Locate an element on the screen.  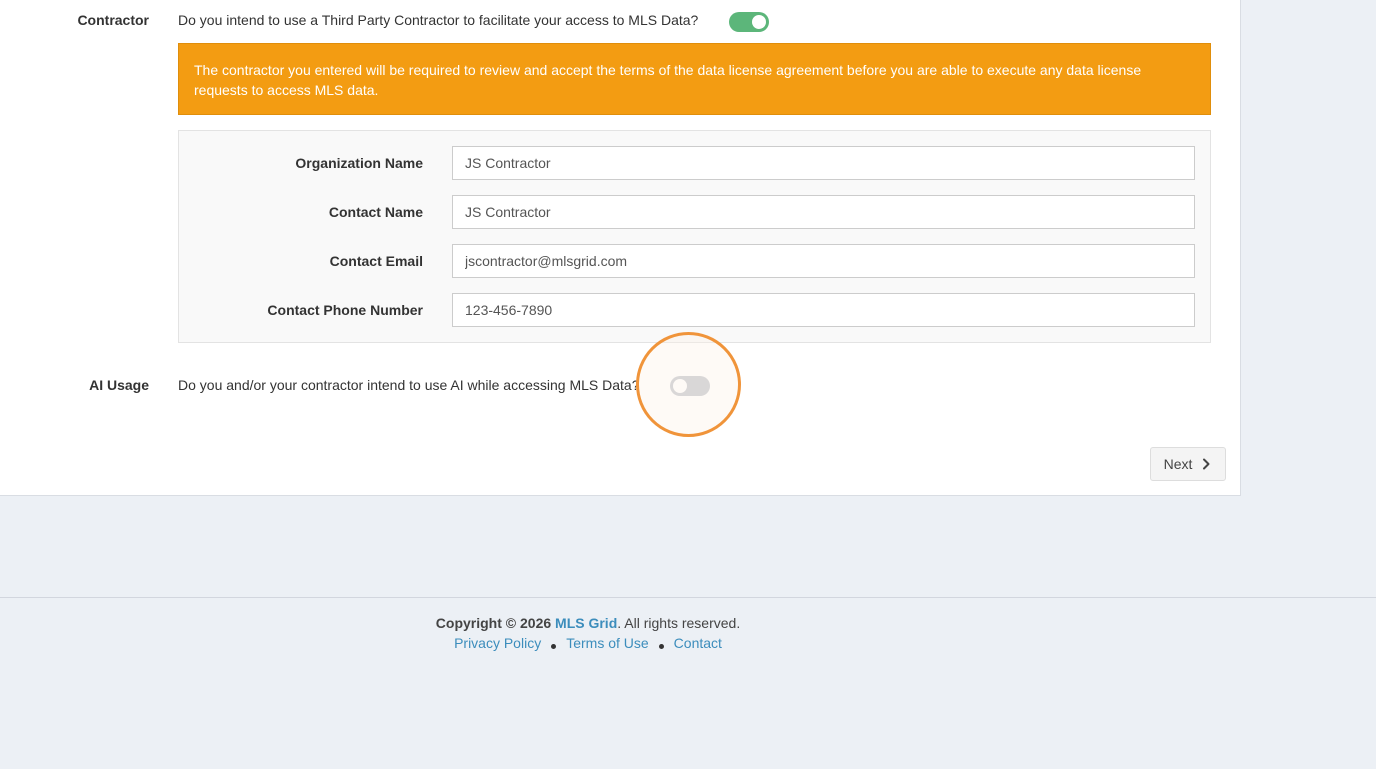
organization-name-label: Organization Name is located at coordinates (359, 163).